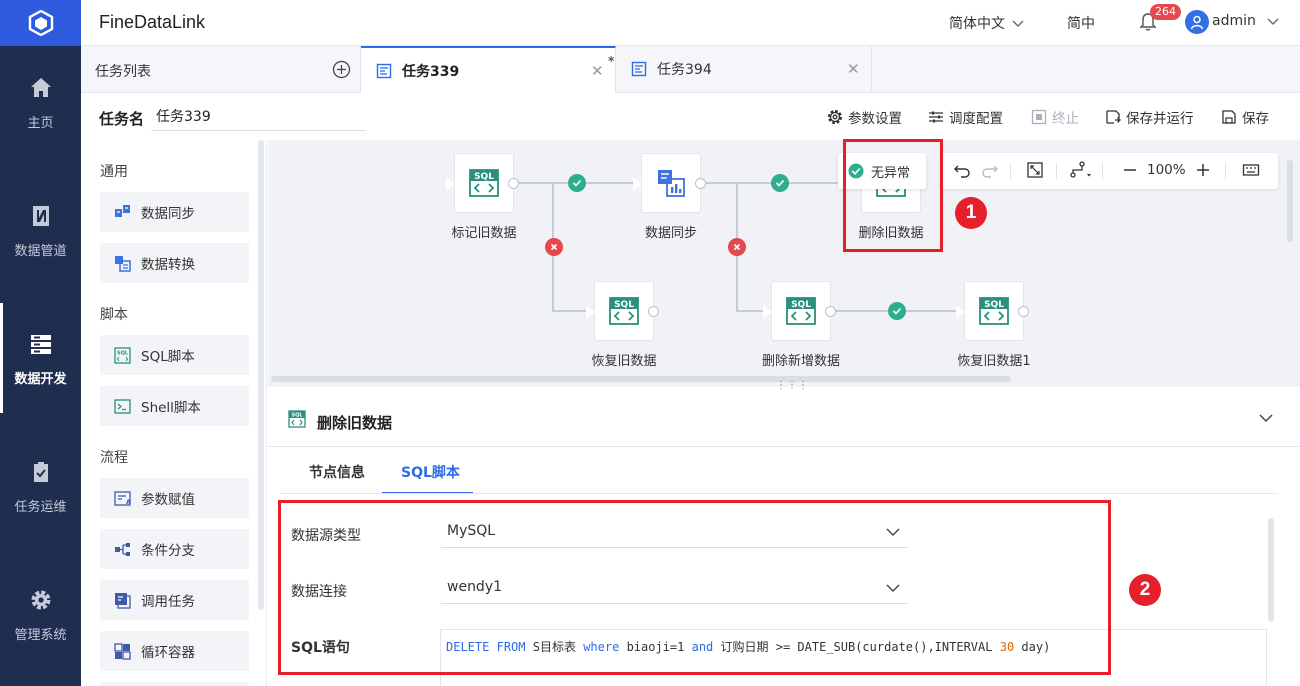 This screenshot has width=1300, height=686. Describe the element at coordinates (488, 69) in the screenshot. I see `tab-task-339: 任务339 ✕ *` at that location.